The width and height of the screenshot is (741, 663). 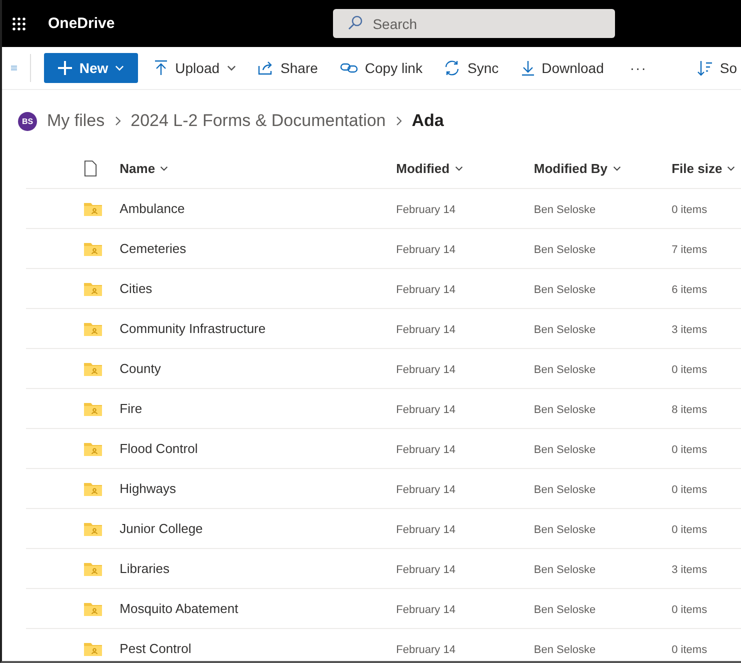 I want to click on folder-name: Community Infrastructure, so click(x=193, y=328).